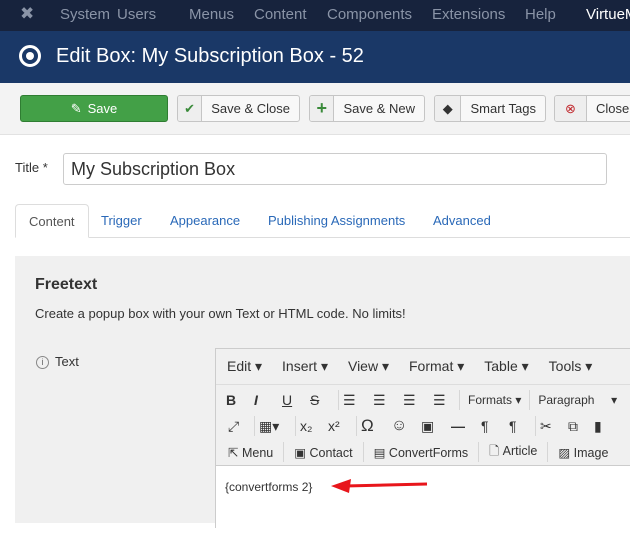 This screenshot has width=630, height=536. I want to click on justify-icon: ☰, so click(444, 400).